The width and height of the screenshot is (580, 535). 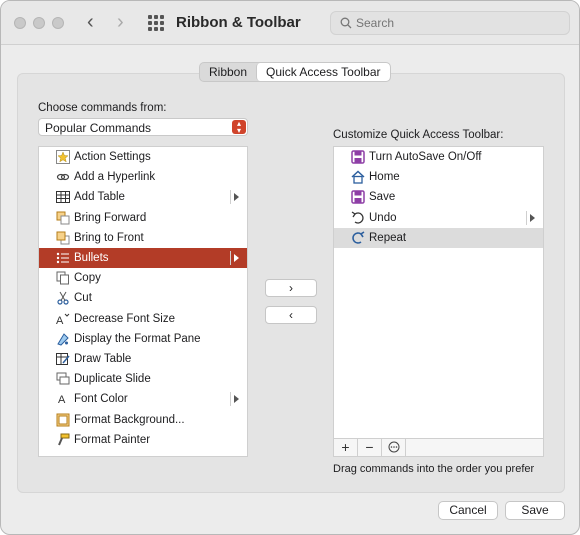 What do you see at coordinates (425, 157) in the screenshot?
I see `toolbar-item-label: Turn AutoSave On/Off` at bounding box center [425, 157].